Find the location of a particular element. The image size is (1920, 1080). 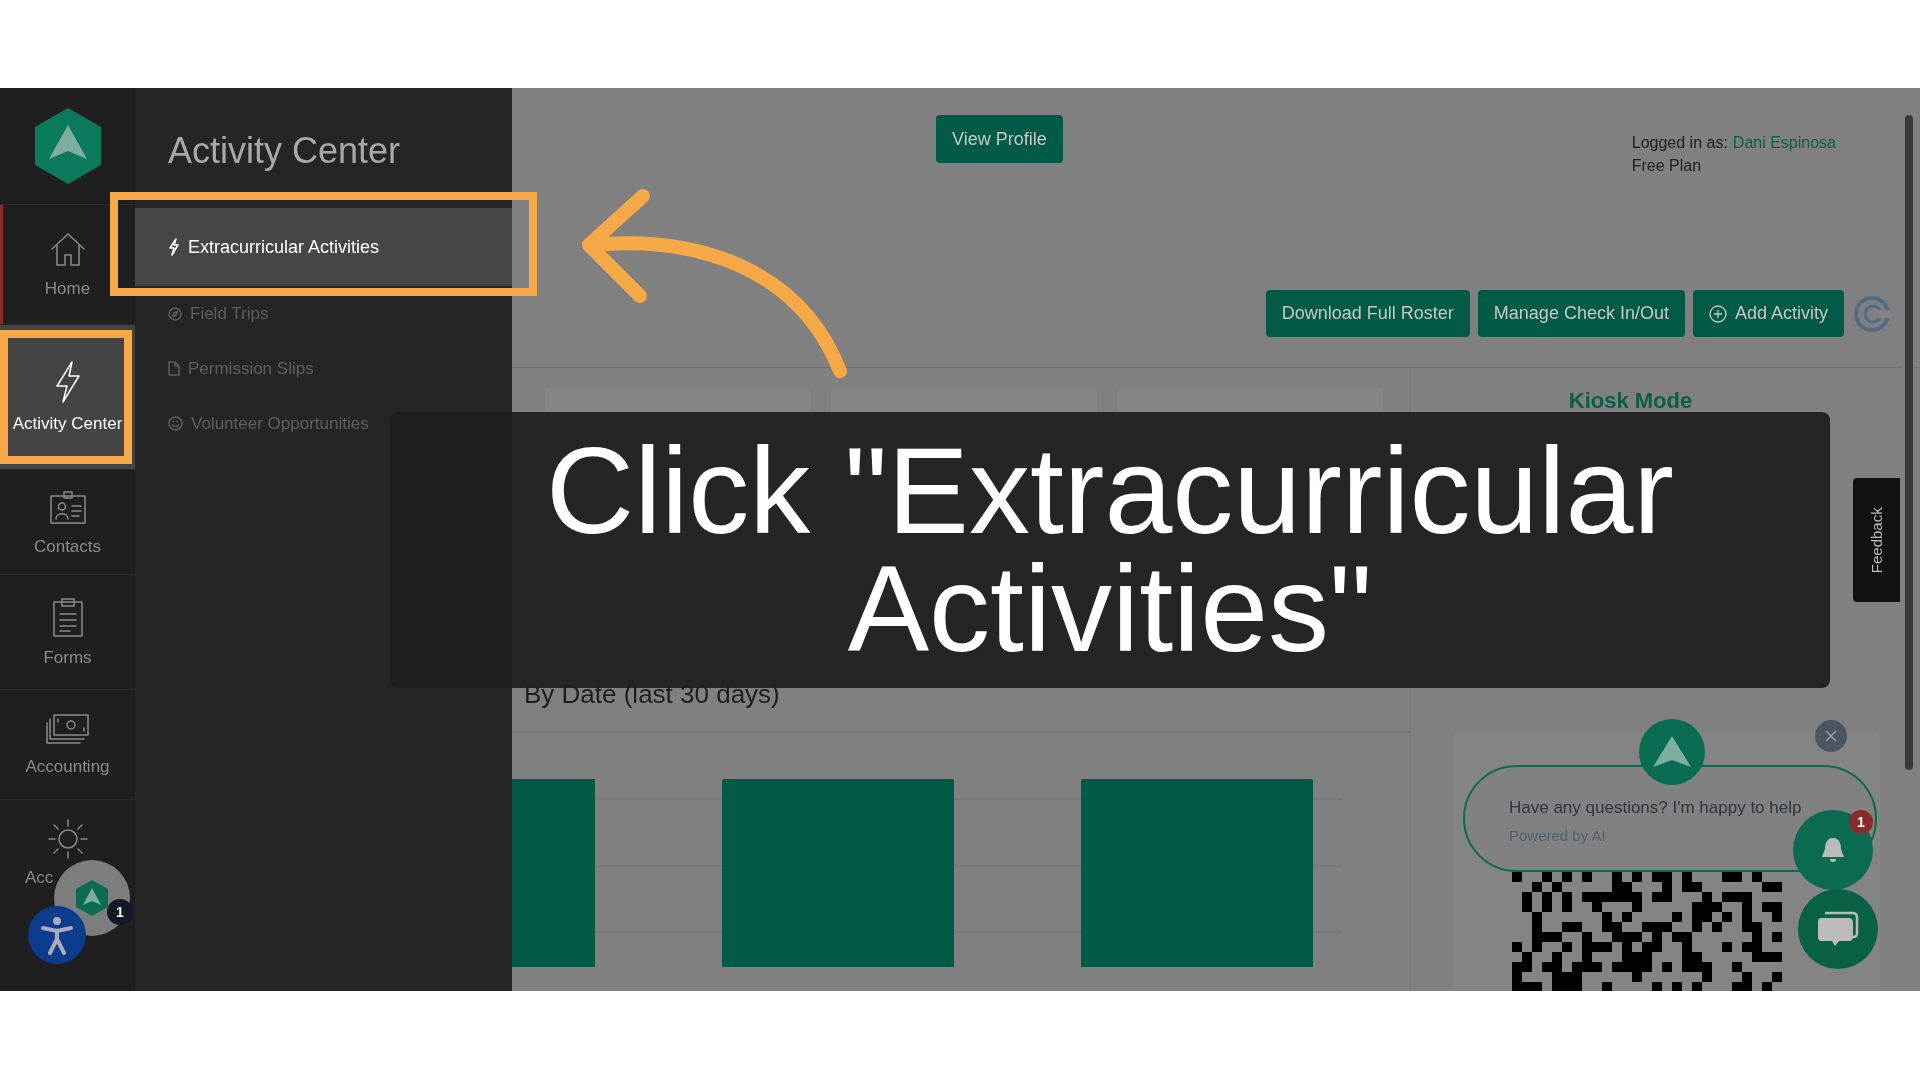

logged-in-label: Logged in as: is located at coordinates (1679, 143).